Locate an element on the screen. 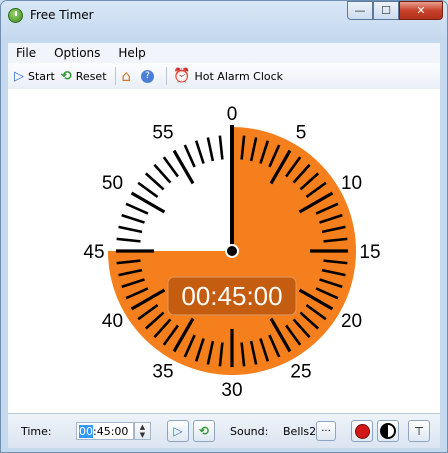 The height and width of the screenshot is (453, 448). start-button: ▷ Start is located at coordinates (34, 76).